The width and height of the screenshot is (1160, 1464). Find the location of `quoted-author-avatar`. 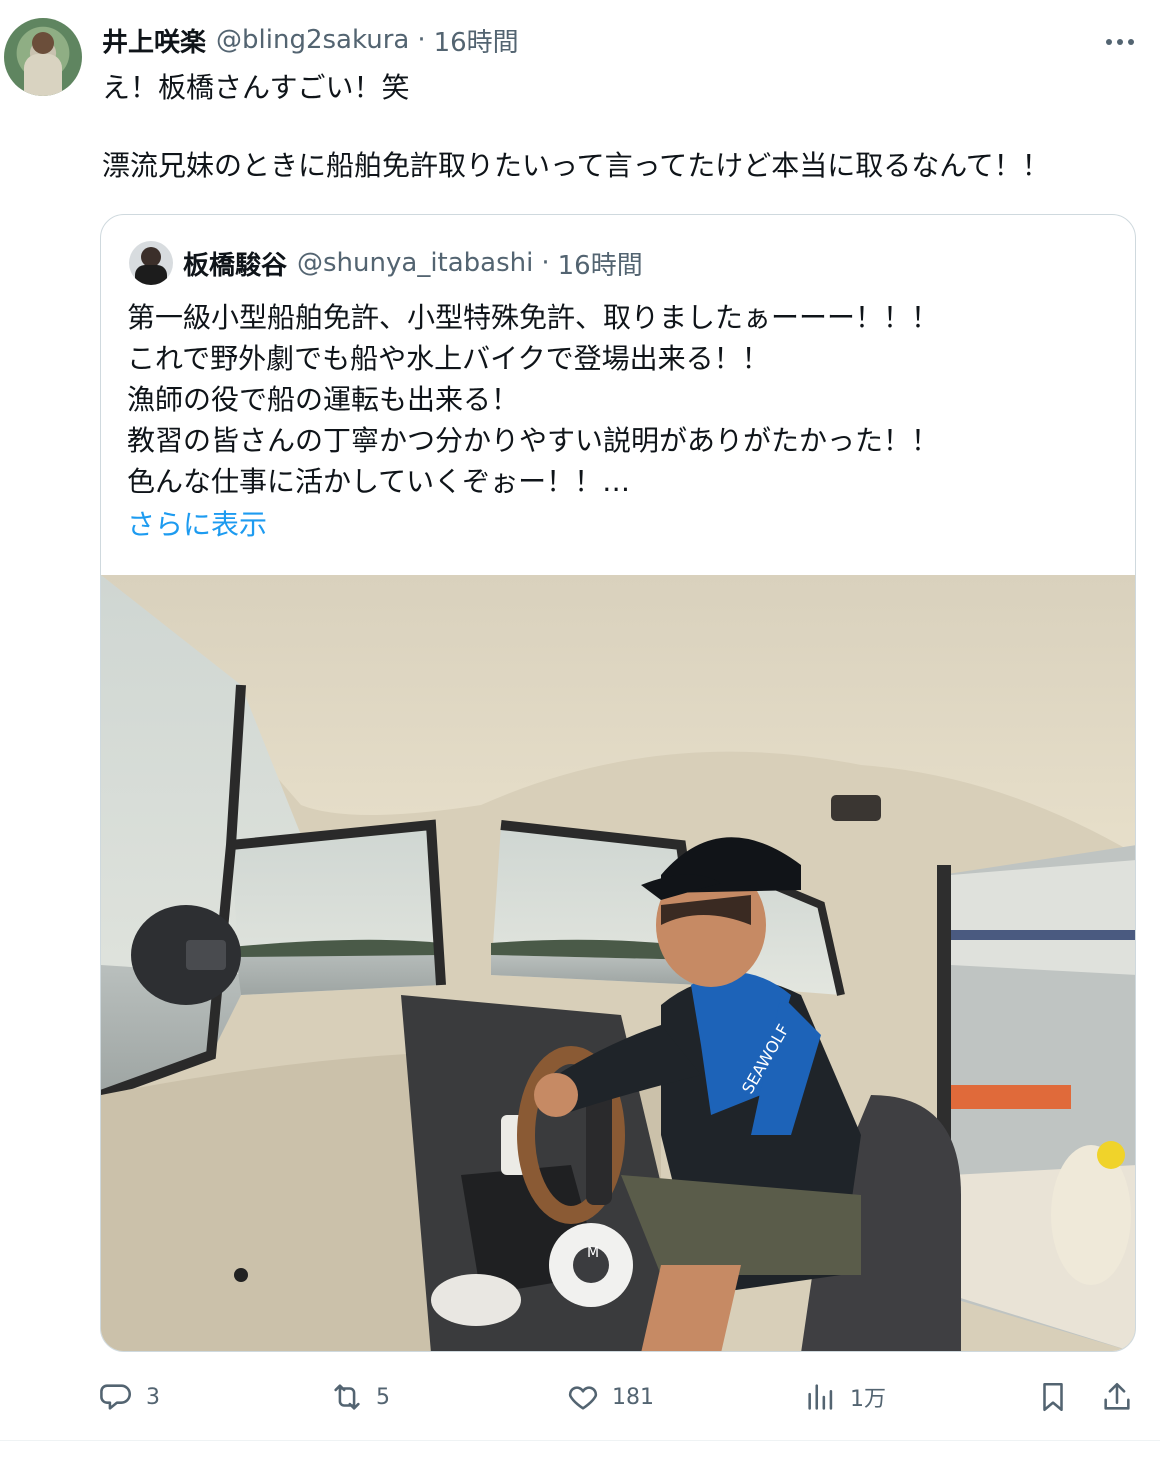

quoted-author-avatar is located at coordinates (151, 263).